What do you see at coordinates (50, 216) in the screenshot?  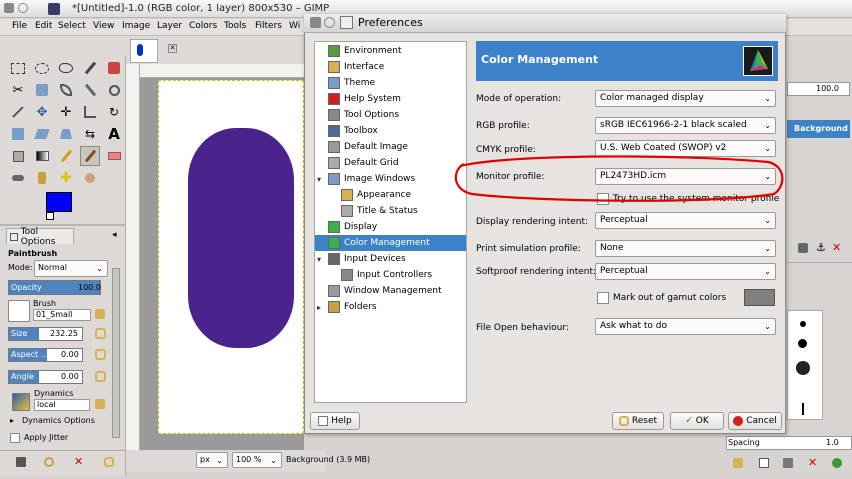 I see `default-colors-icon` at bounding box center [50, 216].